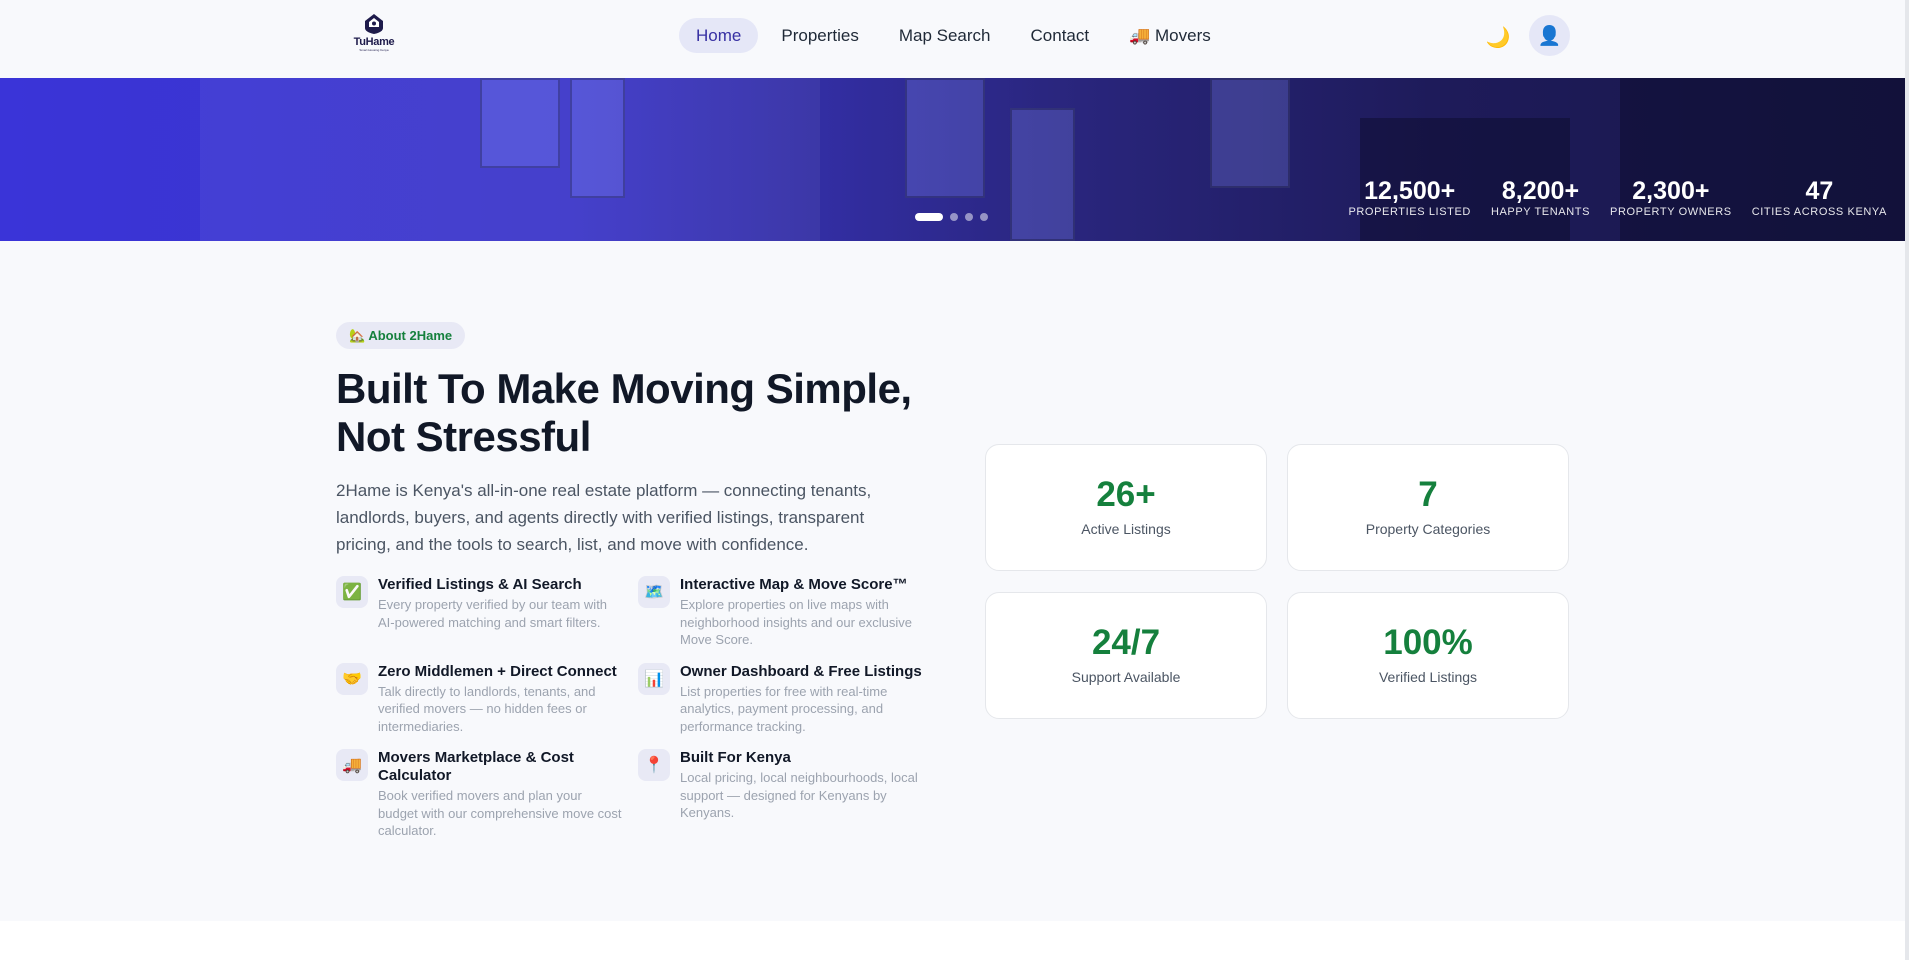 The image size is (1909, 960). Describe the element at coordinates (735, 757) in the screenshot. I see `feature-title: Built For Kenya` at that location.